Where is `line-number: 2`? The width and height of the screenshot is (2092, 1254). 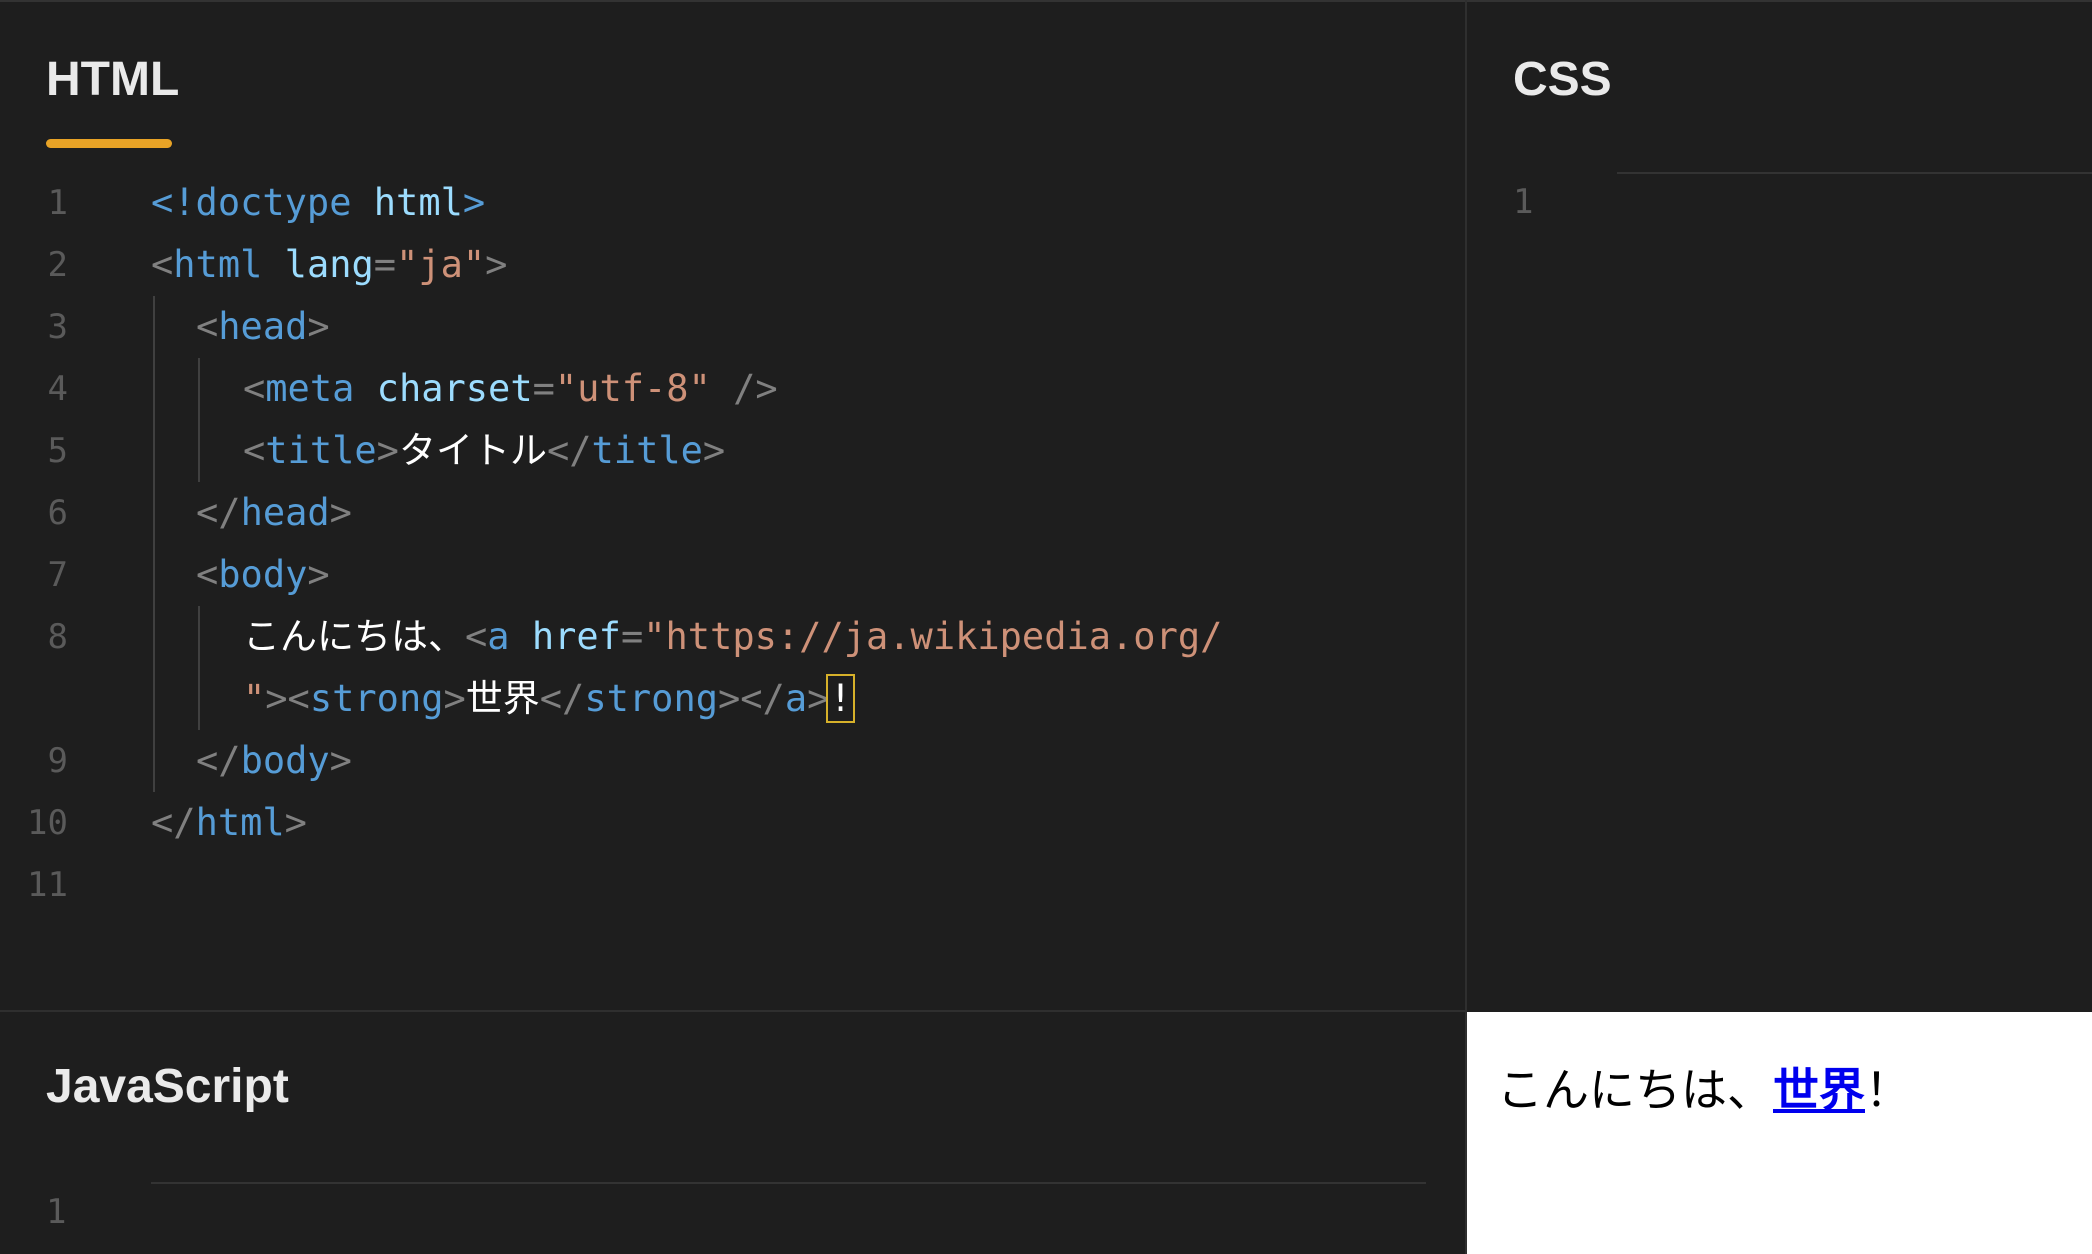 line-number: 2 is located at coordinates (57, 265).